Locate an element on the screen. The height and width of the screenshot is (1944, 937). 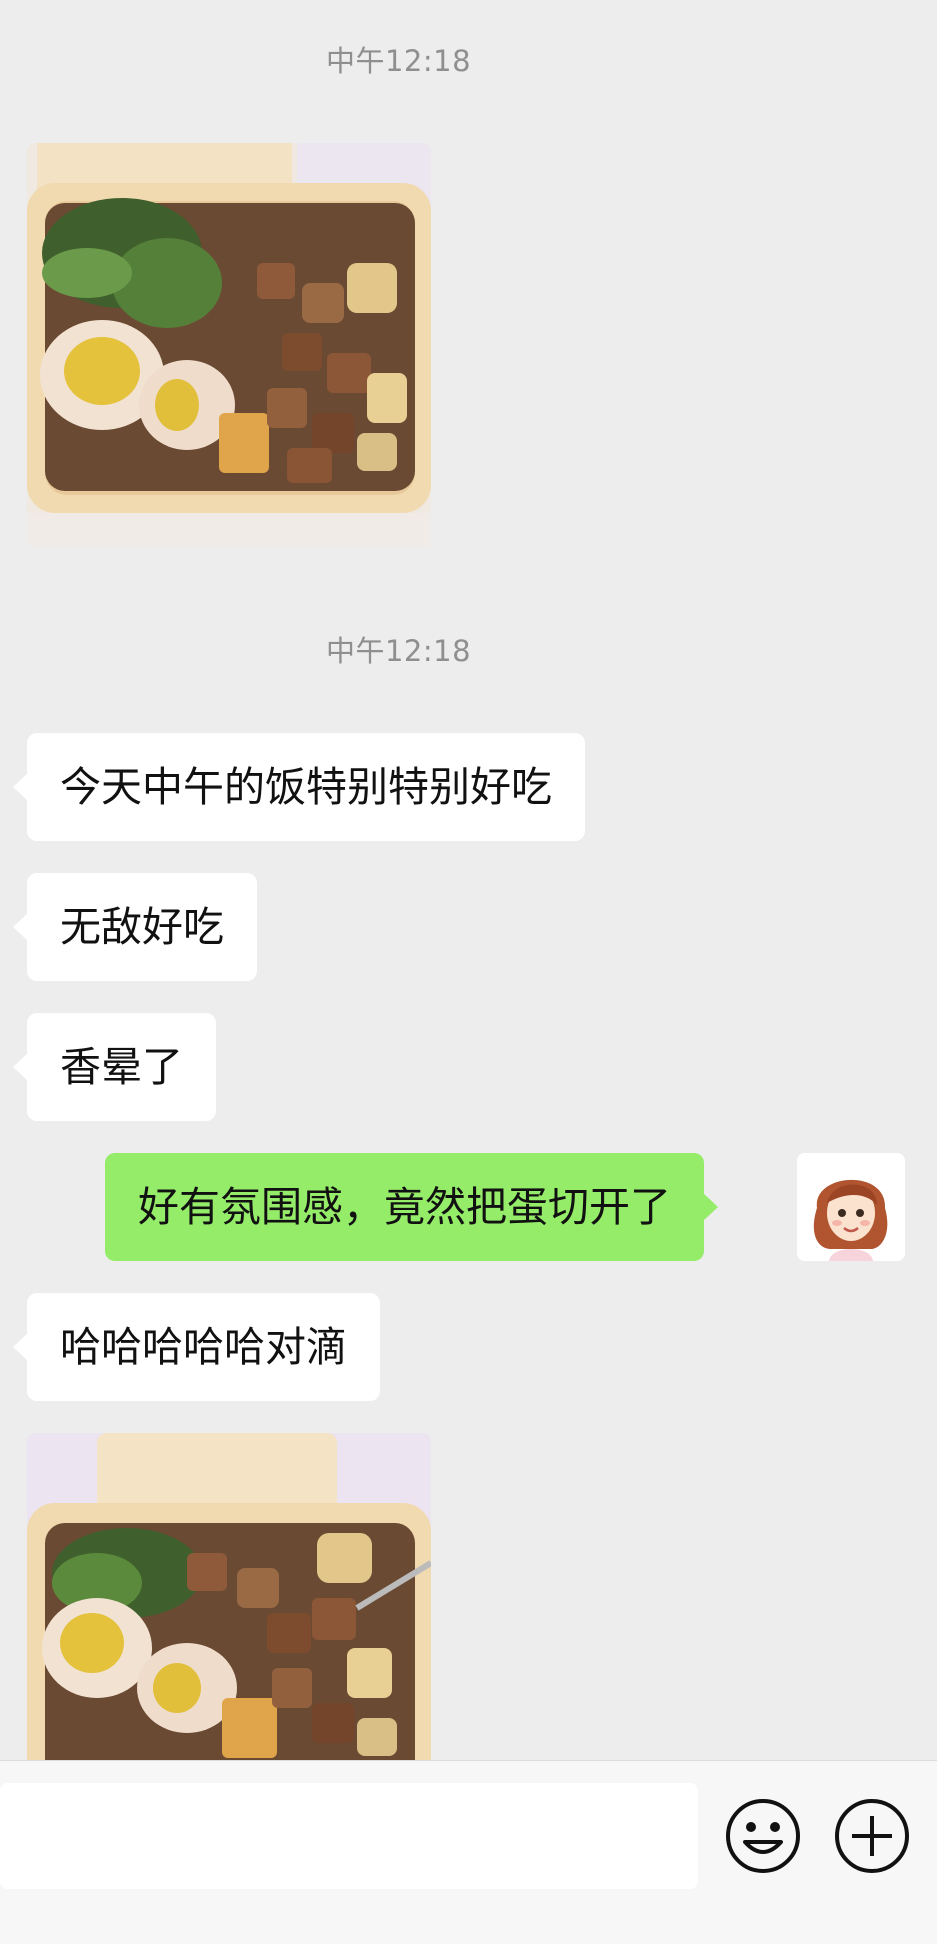
input-bar is located at coordinates (468, 1852).